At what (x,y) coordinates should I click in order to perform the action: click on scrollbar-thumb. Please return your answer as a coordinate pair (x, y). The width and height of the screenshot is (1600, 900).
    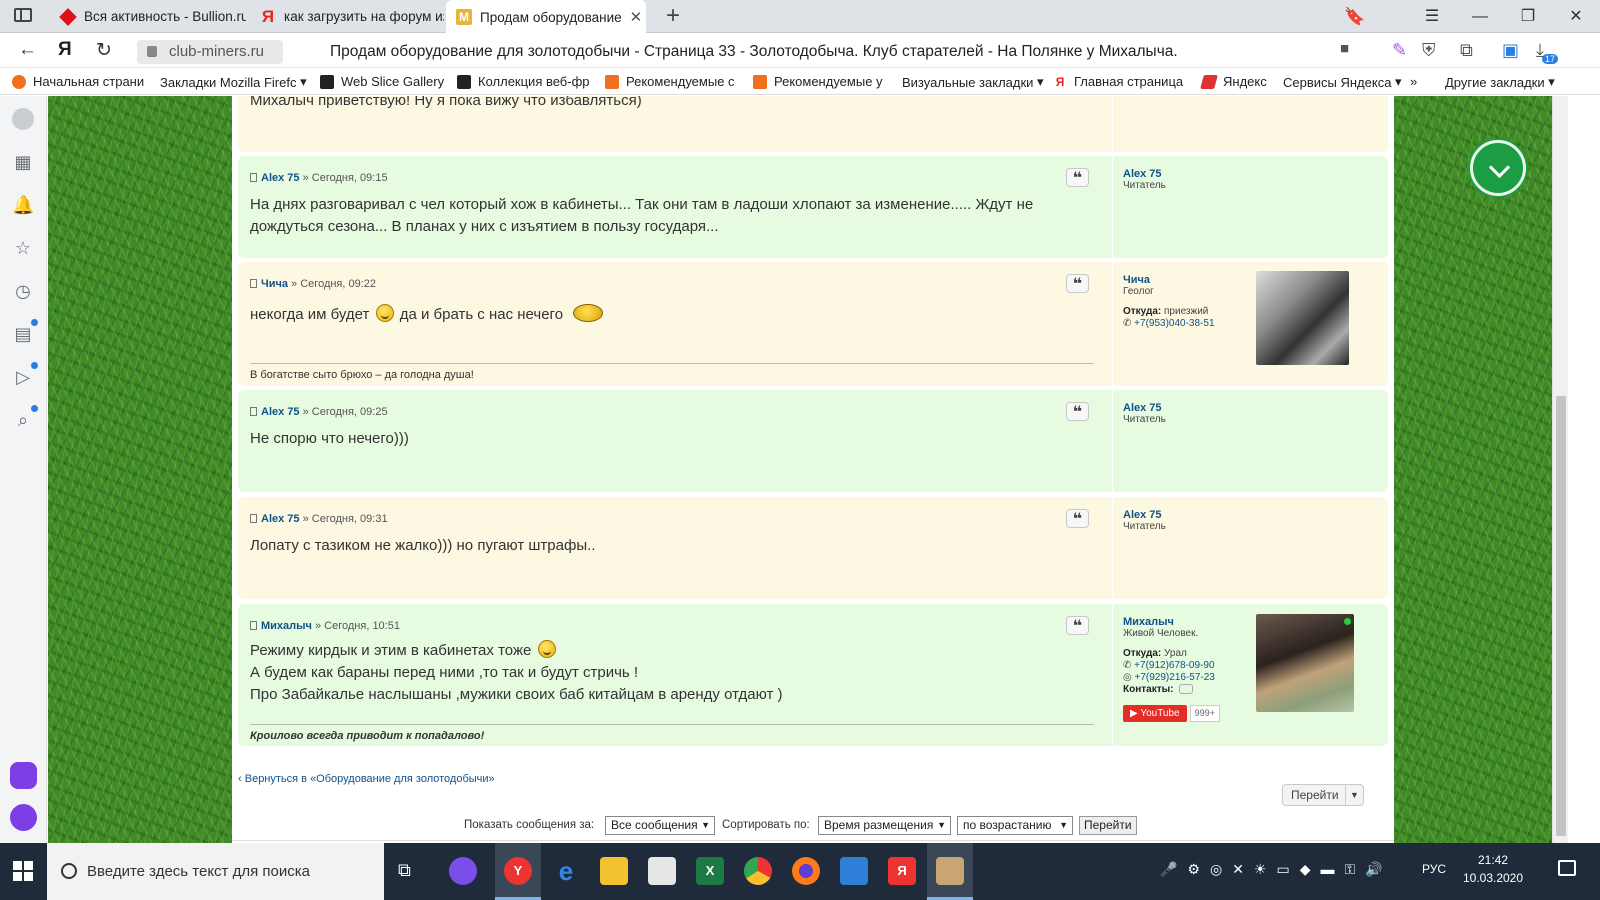
    Looking at the image, I should click on (1561, 616).